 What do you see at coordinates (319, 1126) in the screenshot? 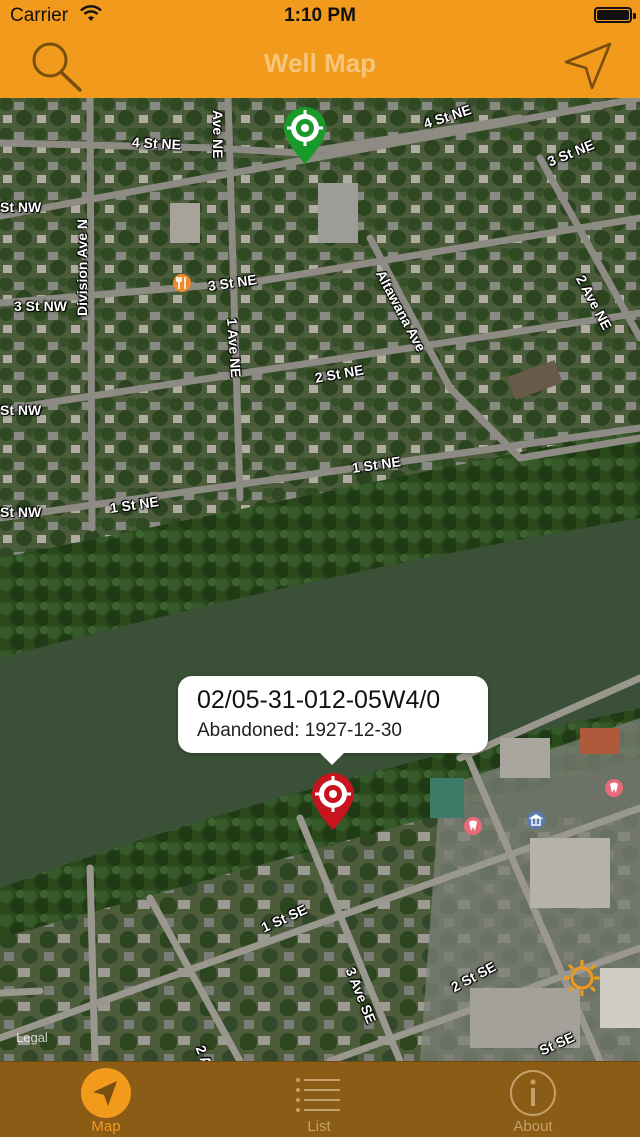
I see `tab-list-label: List` at bounding box center [319, 1126].